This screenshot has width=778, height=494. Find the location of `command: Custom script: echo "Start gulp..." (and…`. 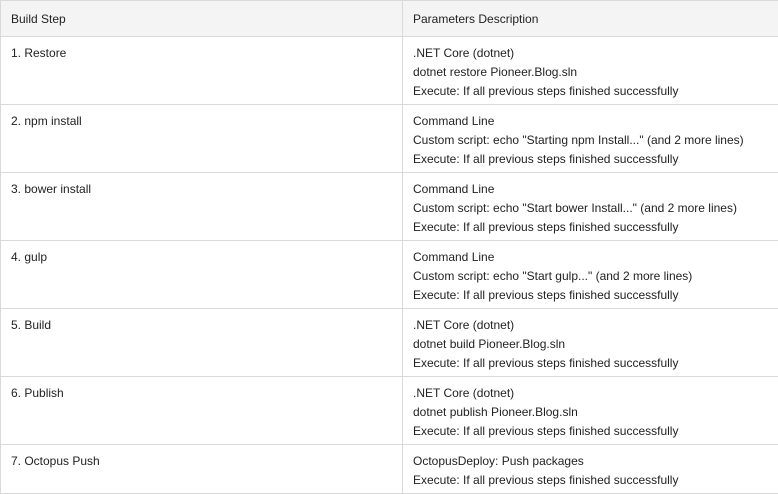

command: Custom script: echo "Start gulp..." (and… is located at coordinates (553, 276).